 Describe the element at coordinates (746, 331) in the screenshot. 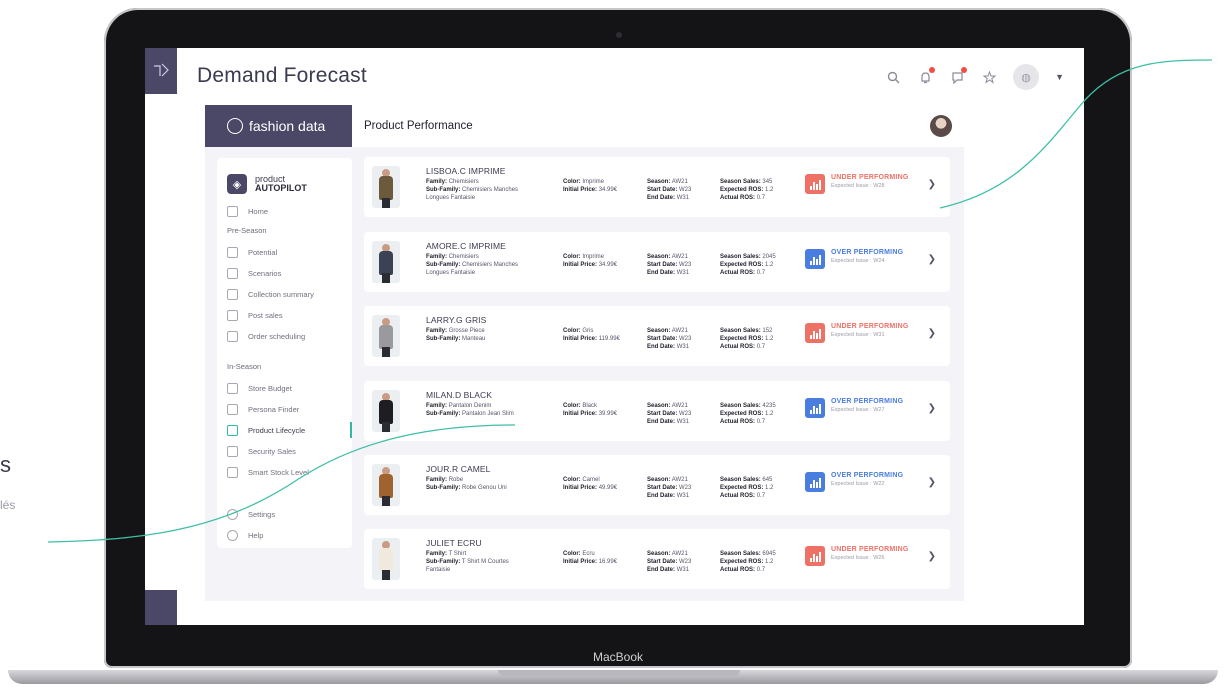

I see `product-season-sales: Season Sales: 152` at that location.